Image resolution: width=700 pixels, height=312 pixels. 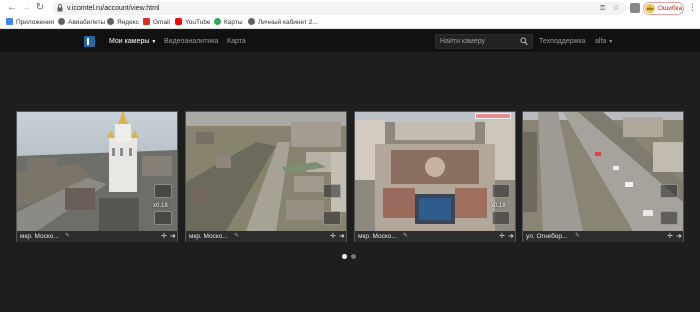 What do you see at coordinates (524, 41) in the screenshot?
I see `search-icon` at bounding box center [524, 41].